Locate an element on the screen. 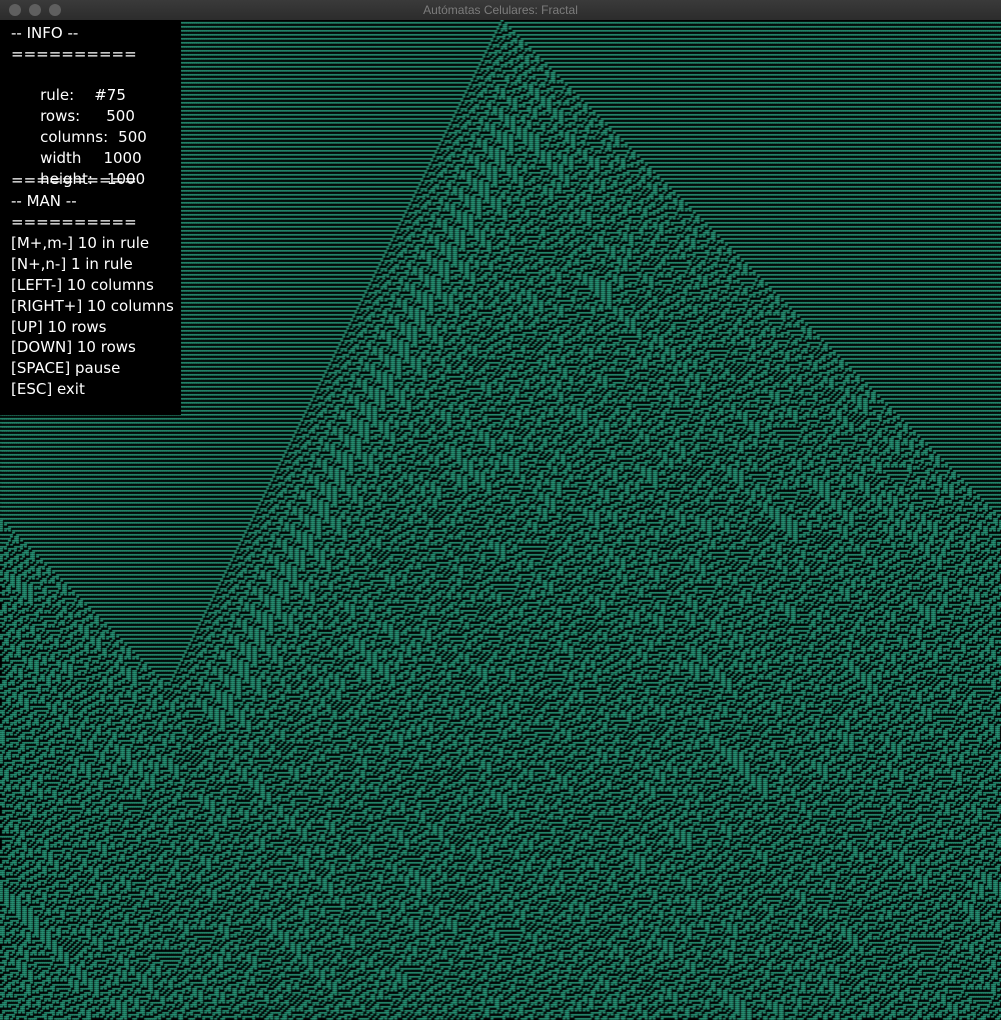 This screenshot has height=1020, width=1001. command-rule-1: [N+,n-] 1 in rule is located at coordinates (72, 264).